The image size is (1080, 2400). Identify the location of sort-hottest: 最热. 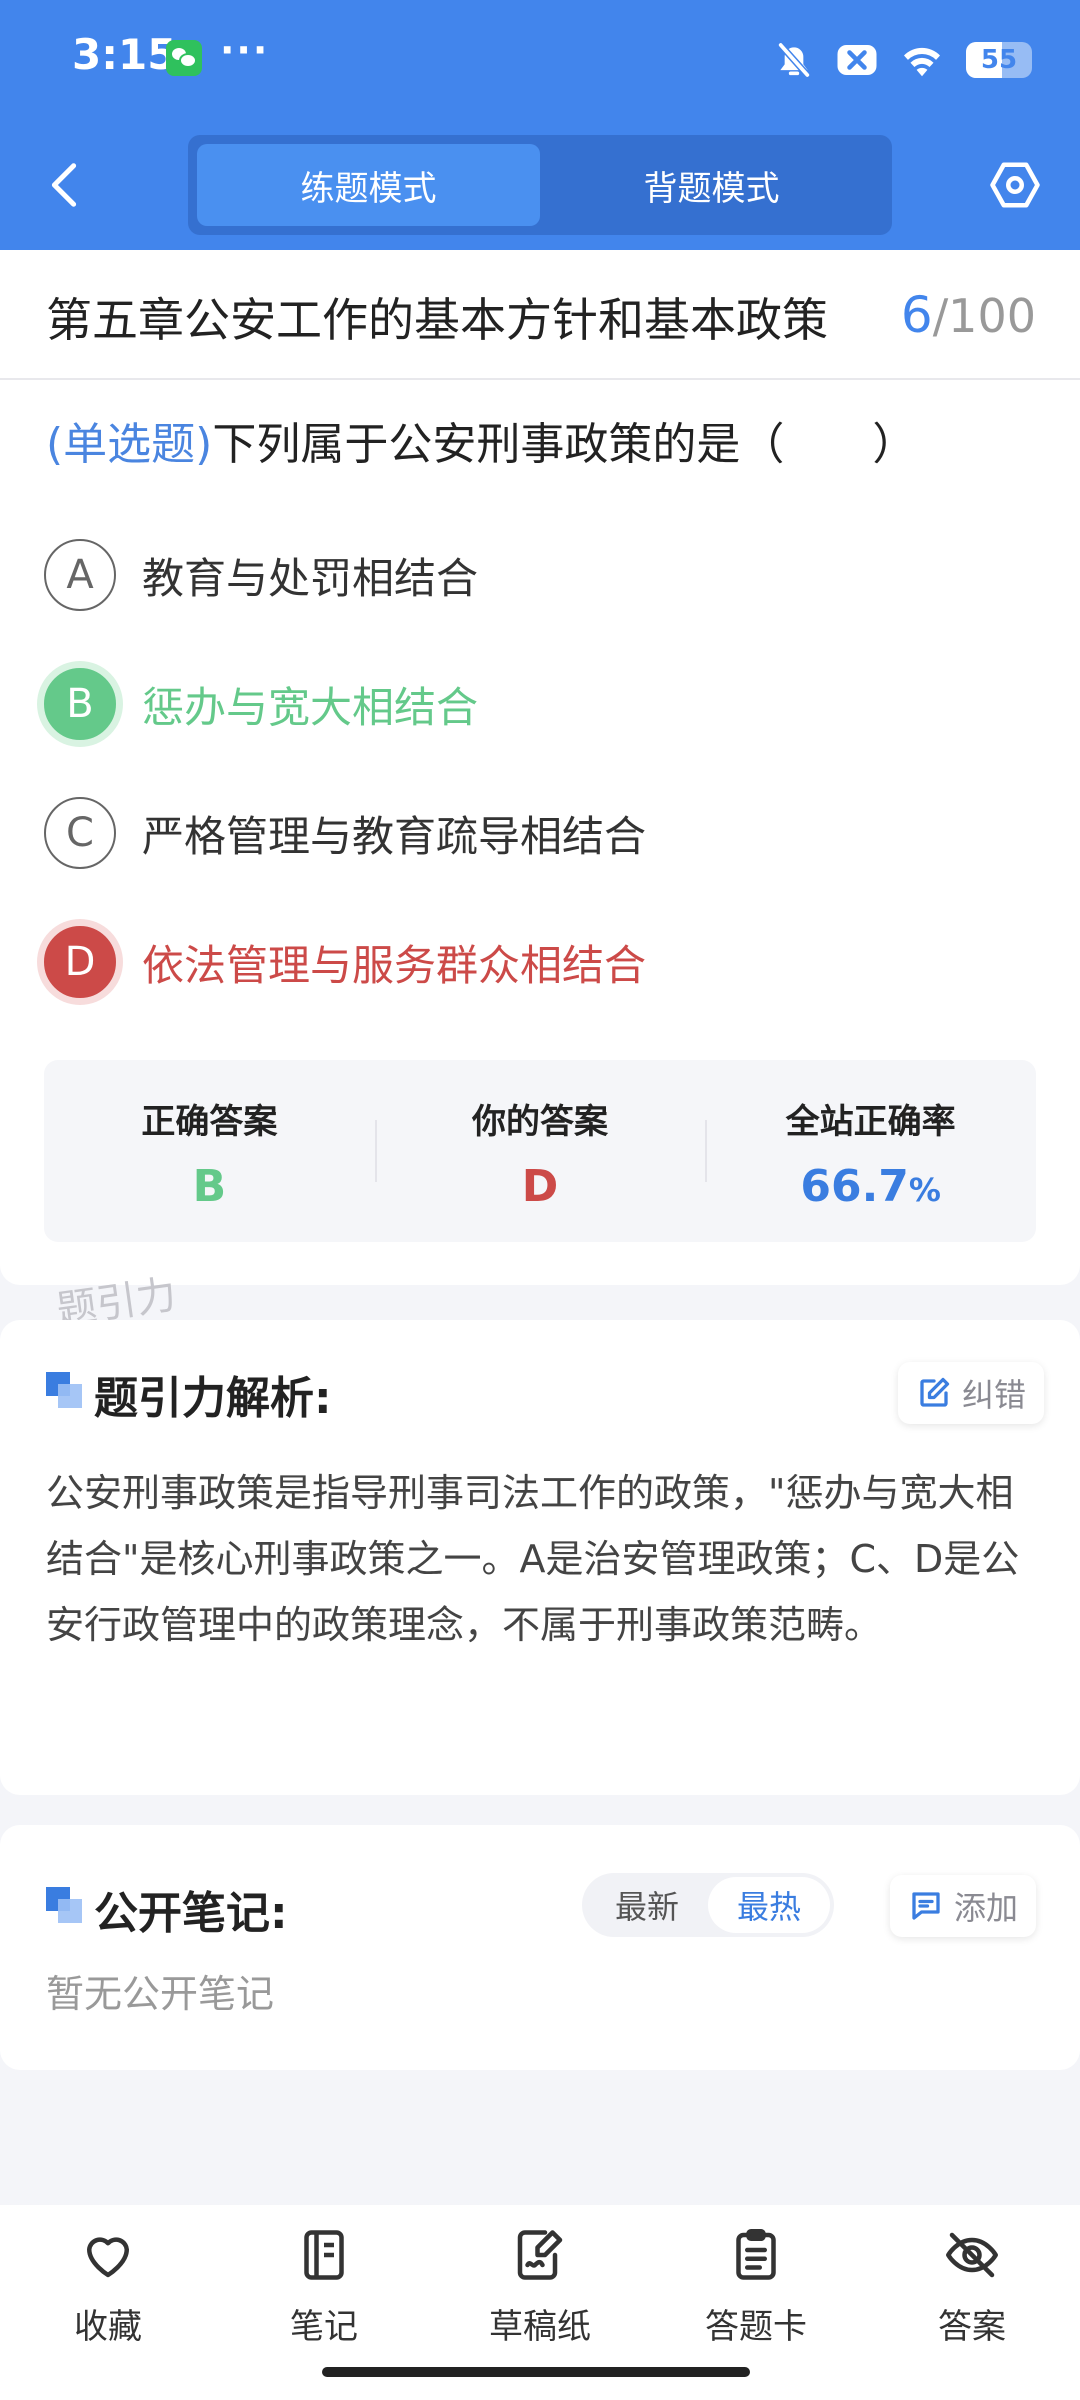
(769, 1905).